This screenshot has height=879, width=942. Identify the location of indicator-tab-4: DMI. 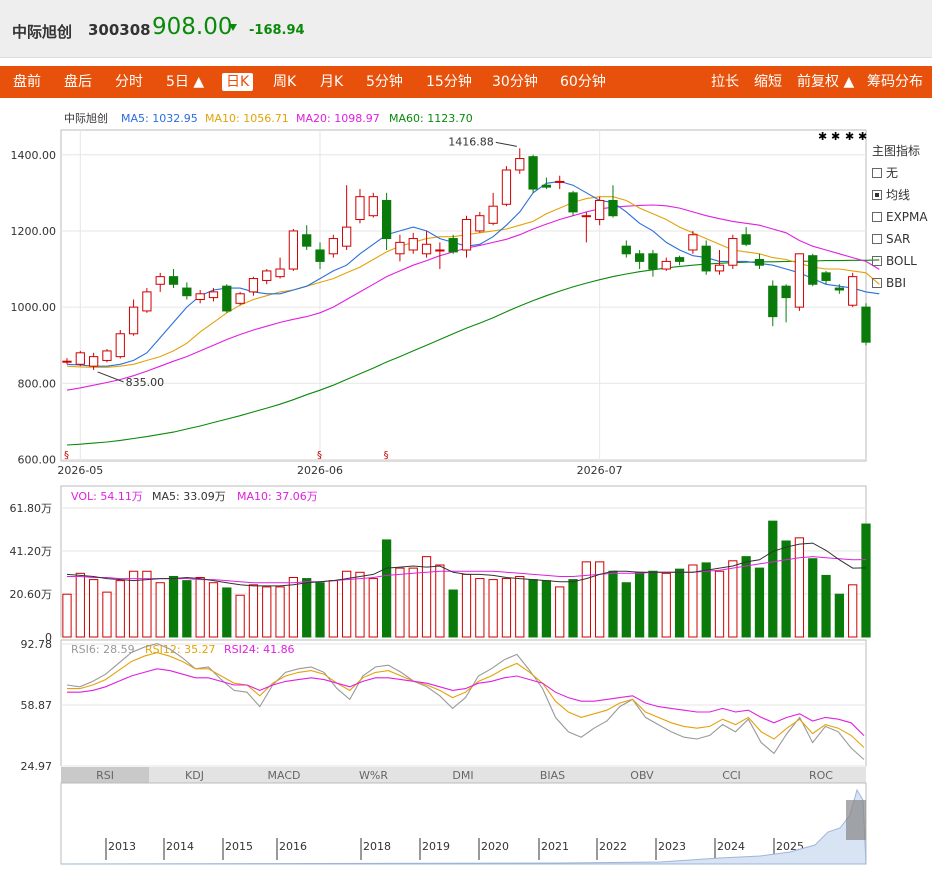
(462, 775).